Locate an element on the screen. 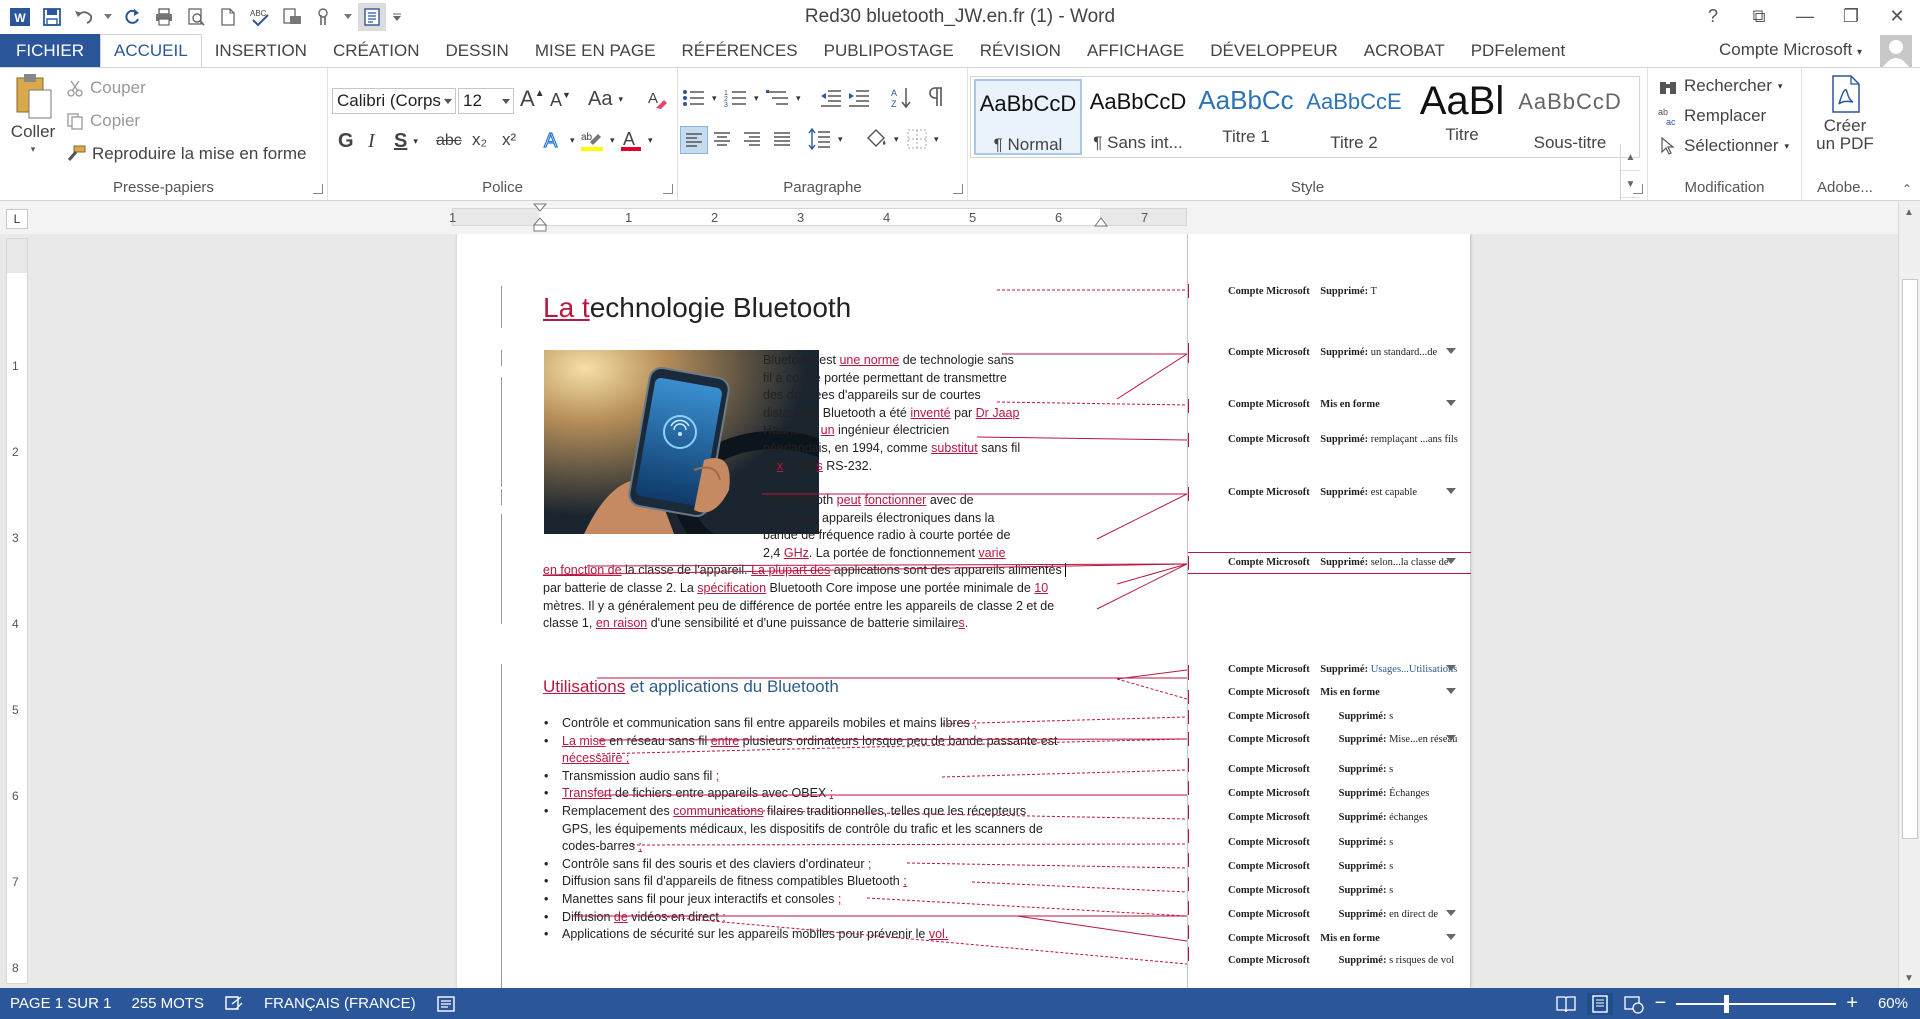  styles-scroll-down-icon: ▼ is located at coordinates (1630, 184).